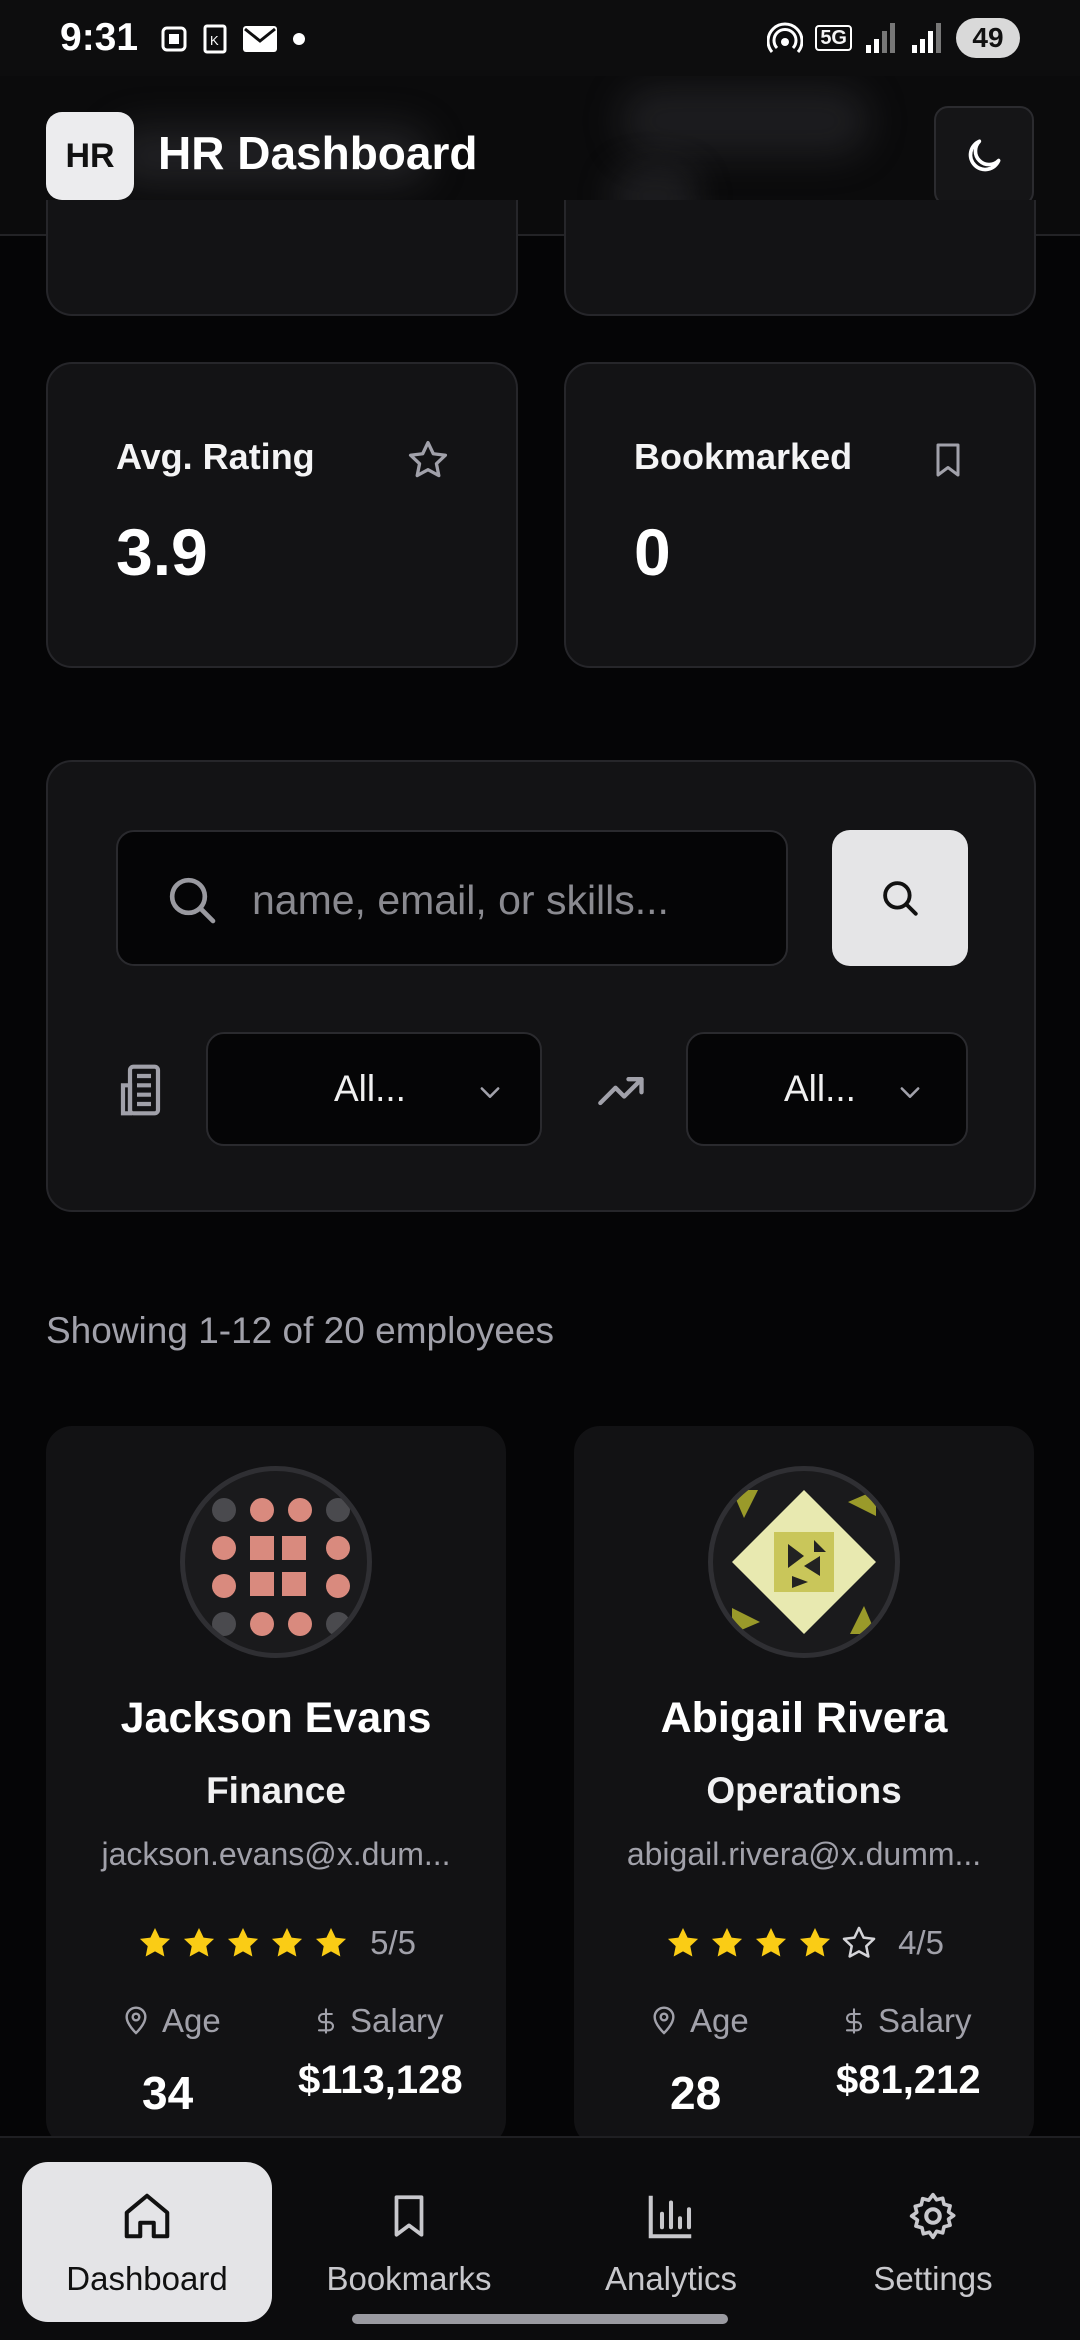 This screenshot has height=2340, width=1080. I want to click on nav-analytics: Analytics, so click(671, 2242).